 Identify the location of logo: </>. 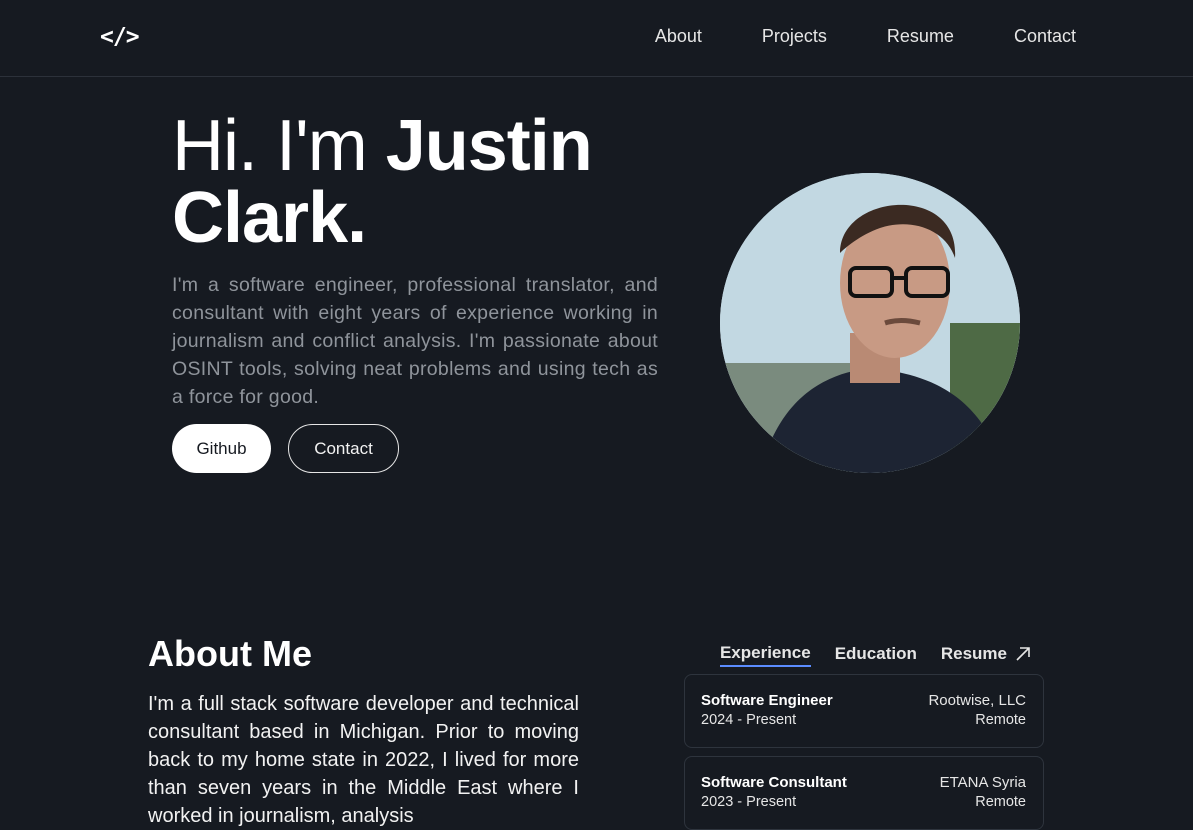
(120, 37).